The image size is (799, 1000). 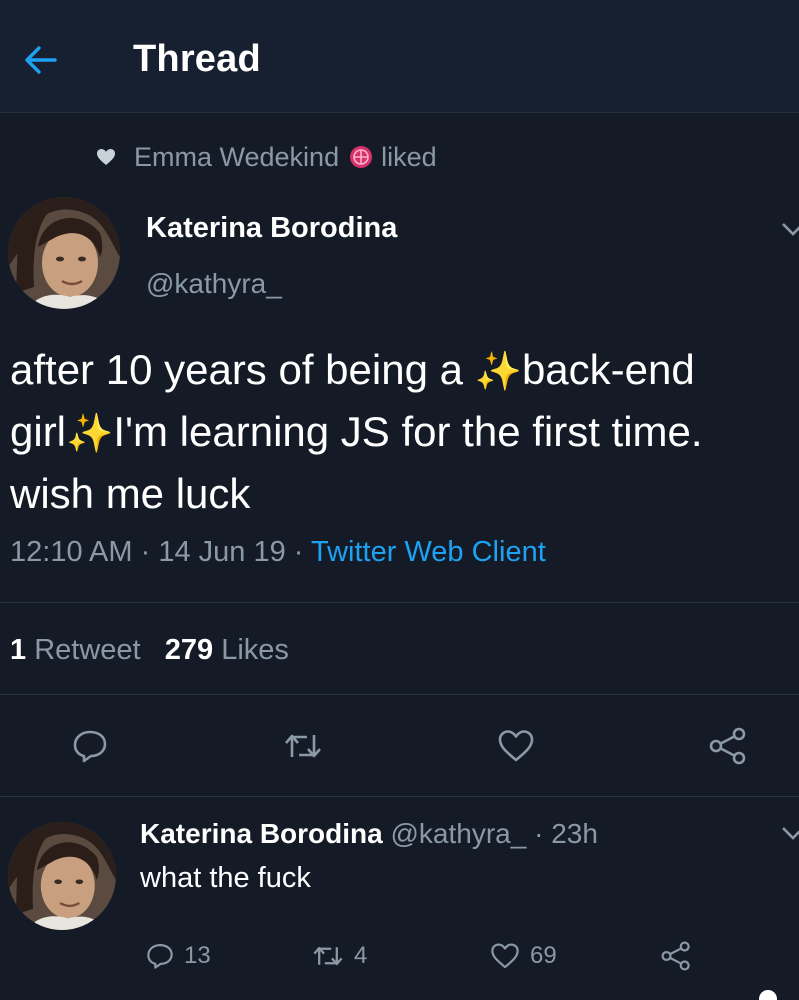 What do you see at coordinates (428, 552) in the screenshot?
I see `tweet-client-link: Twitter Web Client` at bounding box center [428, 552].